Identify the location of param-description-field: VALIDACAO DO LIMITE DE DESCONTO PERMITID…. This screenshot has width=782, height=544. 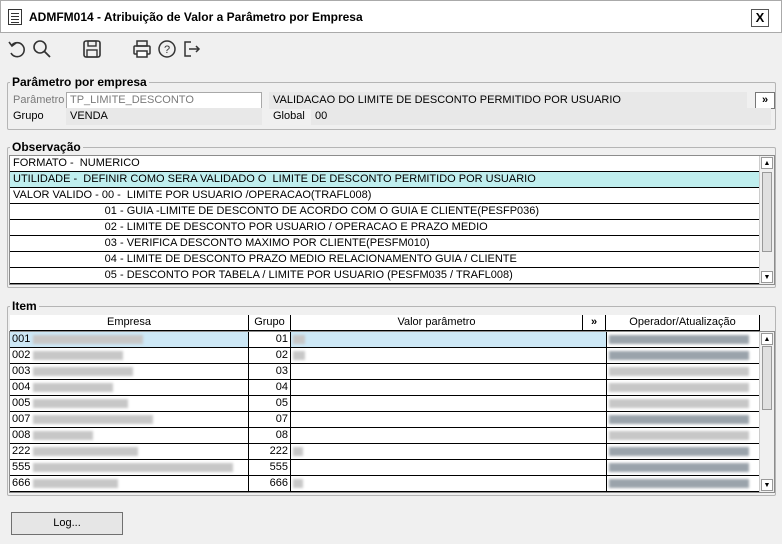
(508, 100).